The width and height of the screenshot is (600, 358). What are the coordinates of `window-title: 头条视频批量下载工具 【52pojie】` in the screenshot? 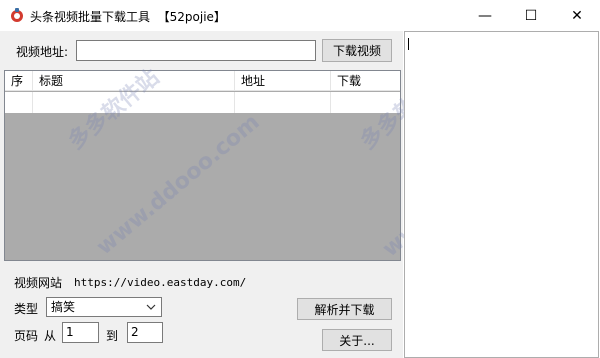 It's located at (128, 17).